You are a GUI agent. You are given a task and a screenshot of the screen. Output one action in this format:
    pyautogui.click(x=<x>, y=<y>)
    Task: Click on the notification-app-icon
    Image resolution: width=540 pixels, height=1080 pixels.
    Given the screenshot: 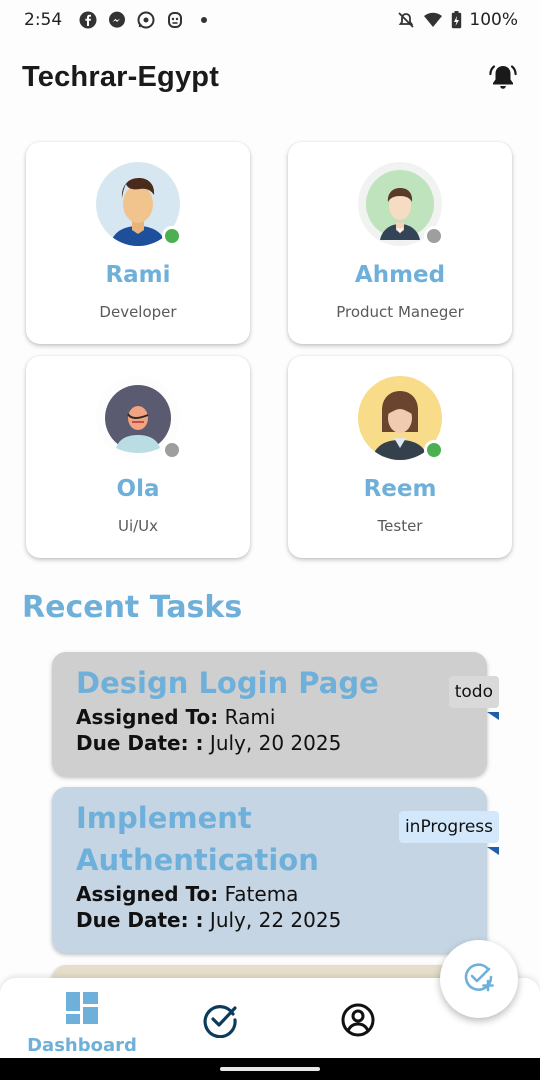 What is the action you would take?
    pyautogui.click(x=175, y=20)
    